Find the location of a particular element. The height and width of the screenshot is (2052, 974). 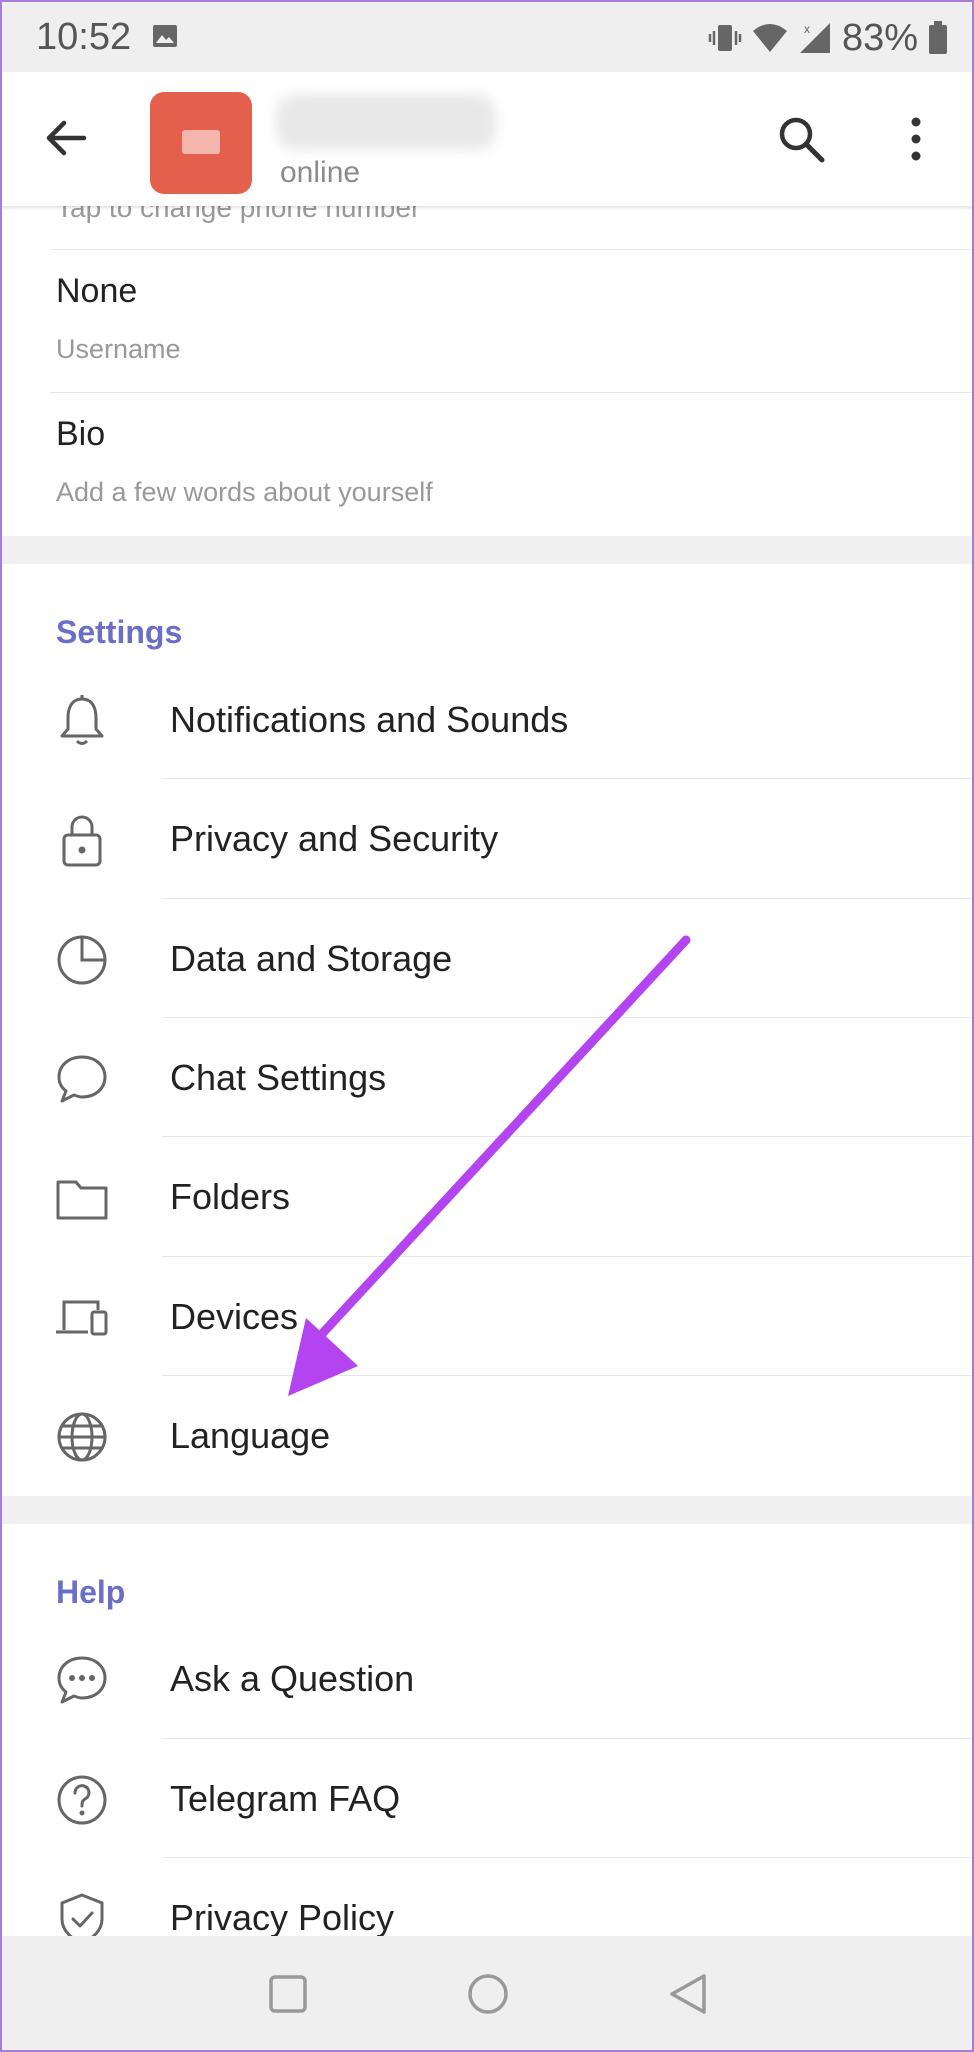

more-options-icon is located at coordinates (916, 139).